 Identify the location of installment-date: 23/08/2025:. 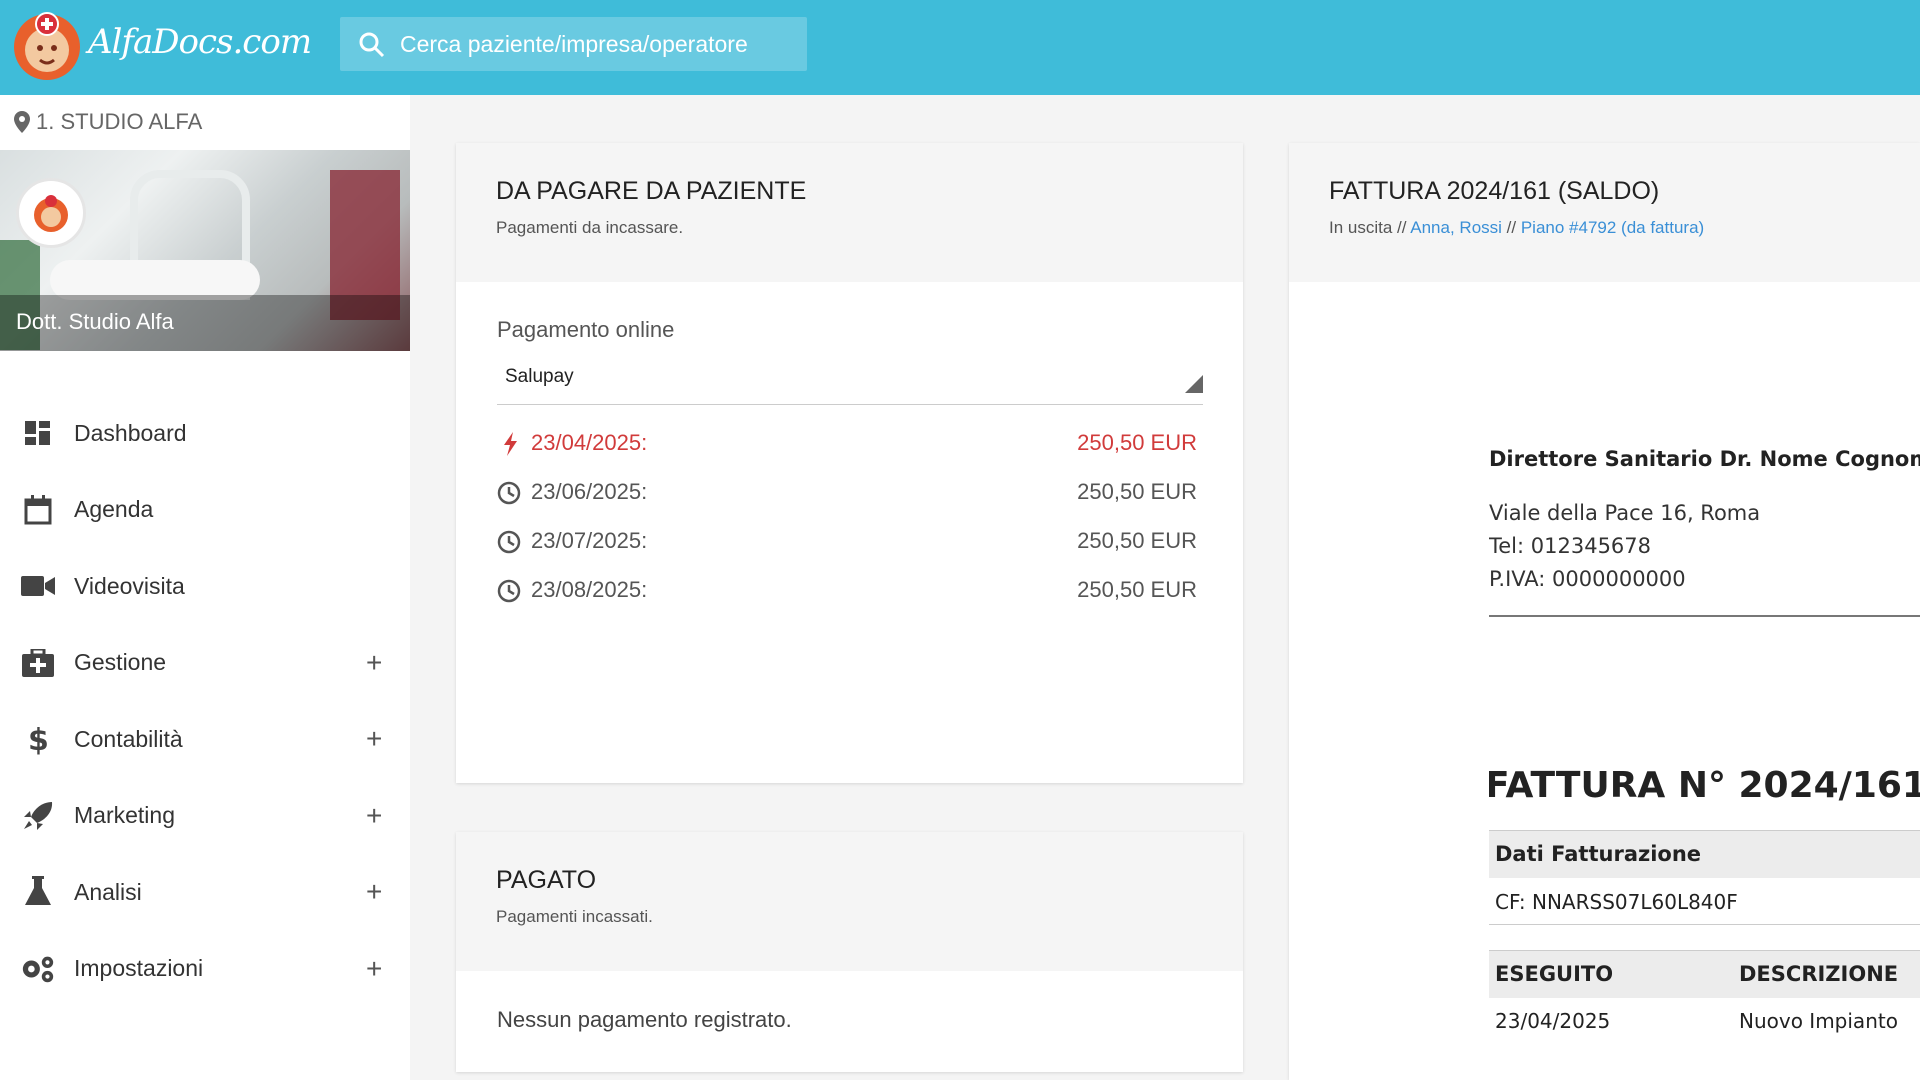
(589, 589).